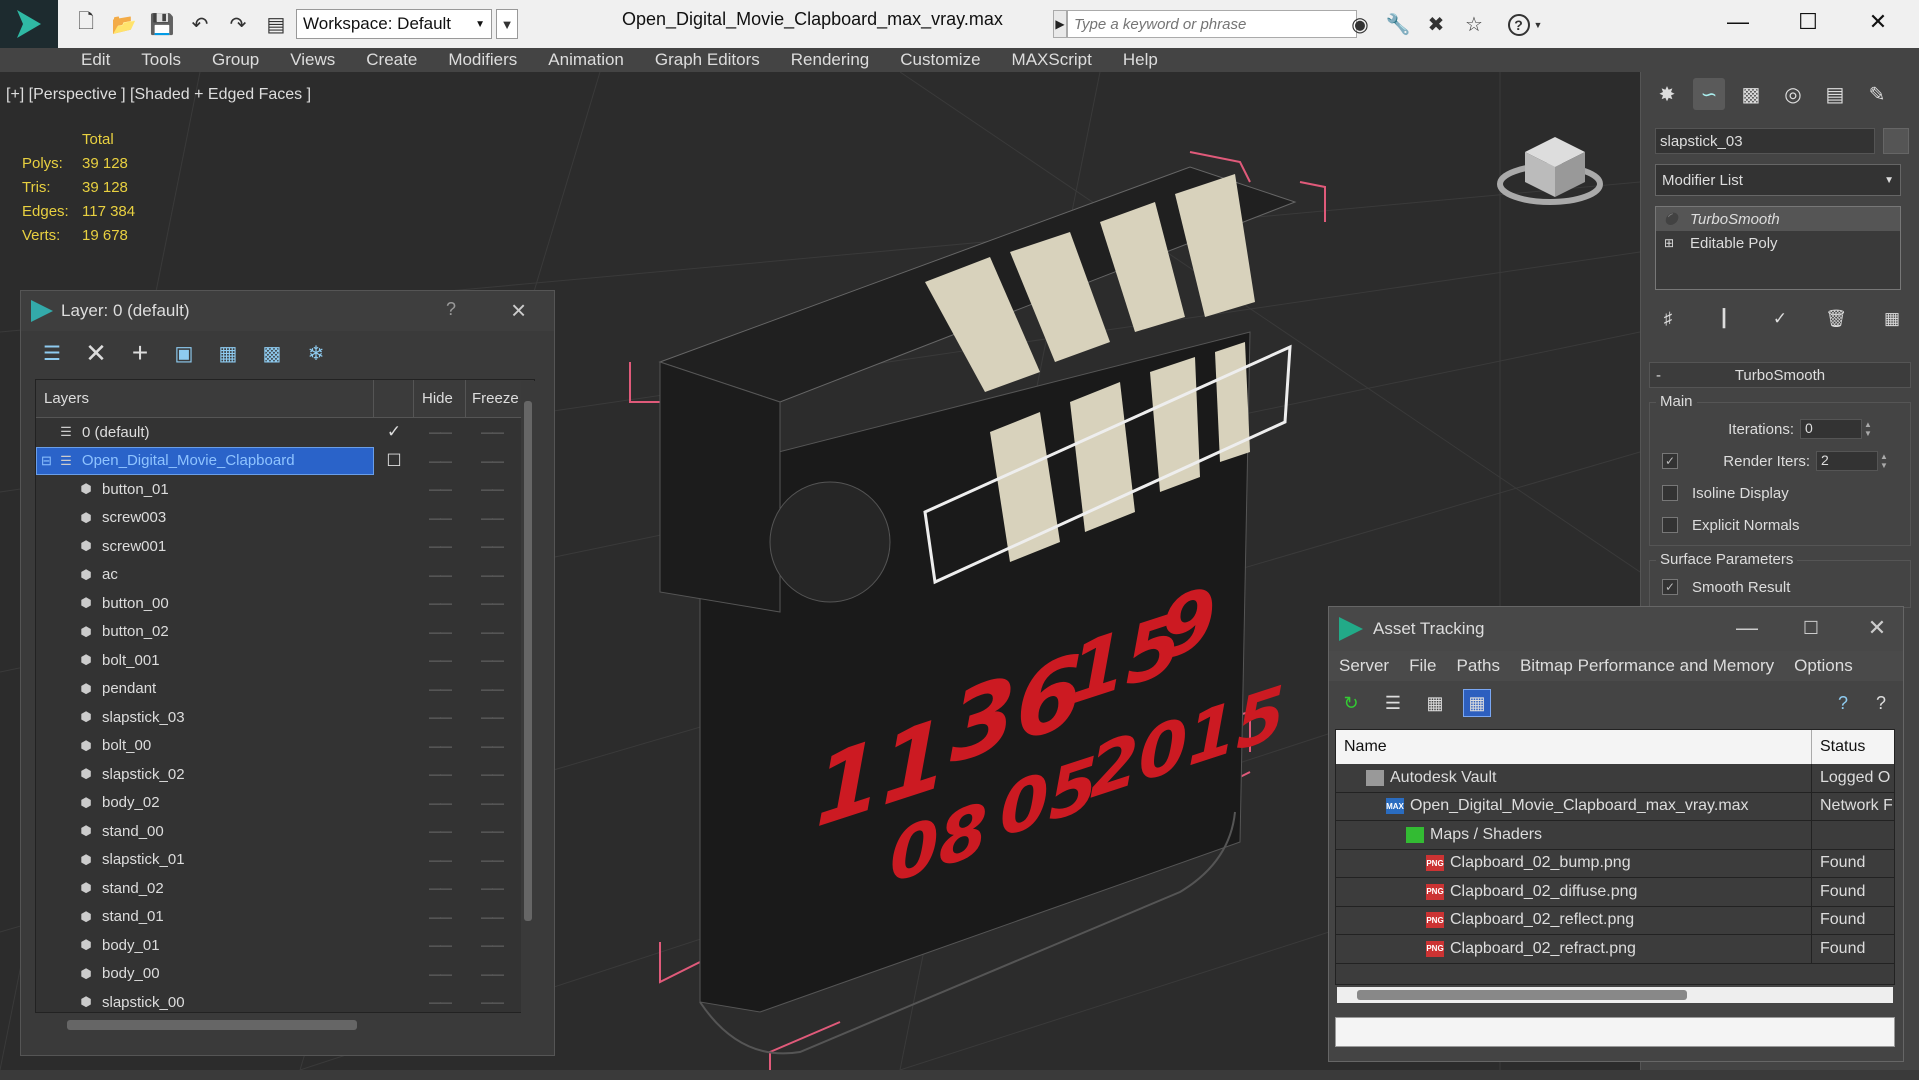 The width and height of the screenshot is (1919, 1080). Describe the element at coordinates (140, 352) in the screenshot. I see `add-to-layer-icon: +` at that location.